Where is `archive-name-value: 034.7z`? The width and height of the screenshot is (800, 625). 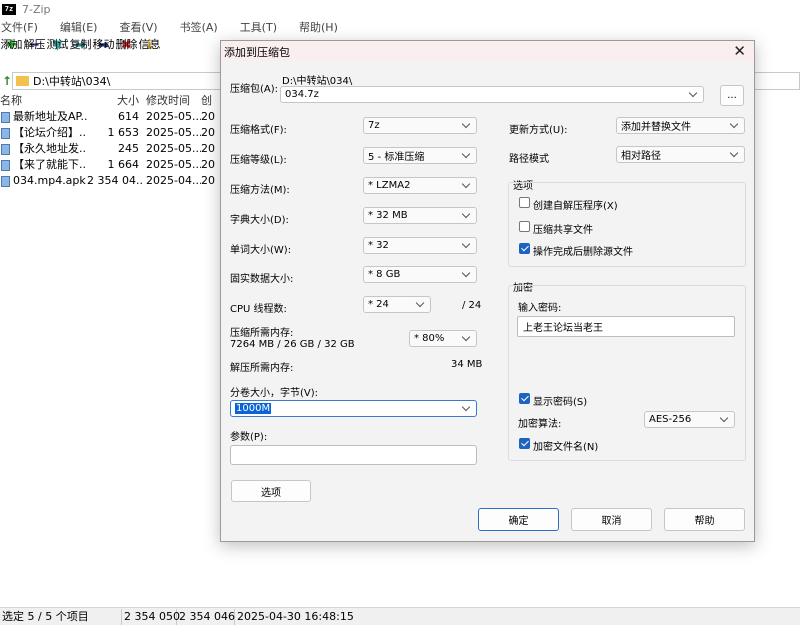
archive-name-value: 034.7z is located at coordinates (302, 94).